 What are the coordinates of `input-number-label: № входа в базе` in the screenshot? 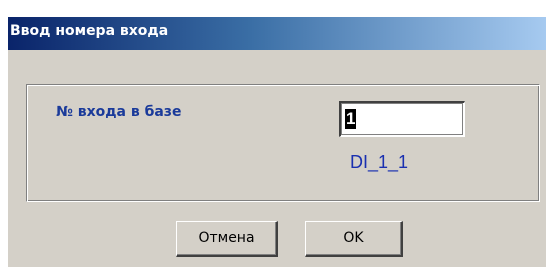 It's located at (119, 112).